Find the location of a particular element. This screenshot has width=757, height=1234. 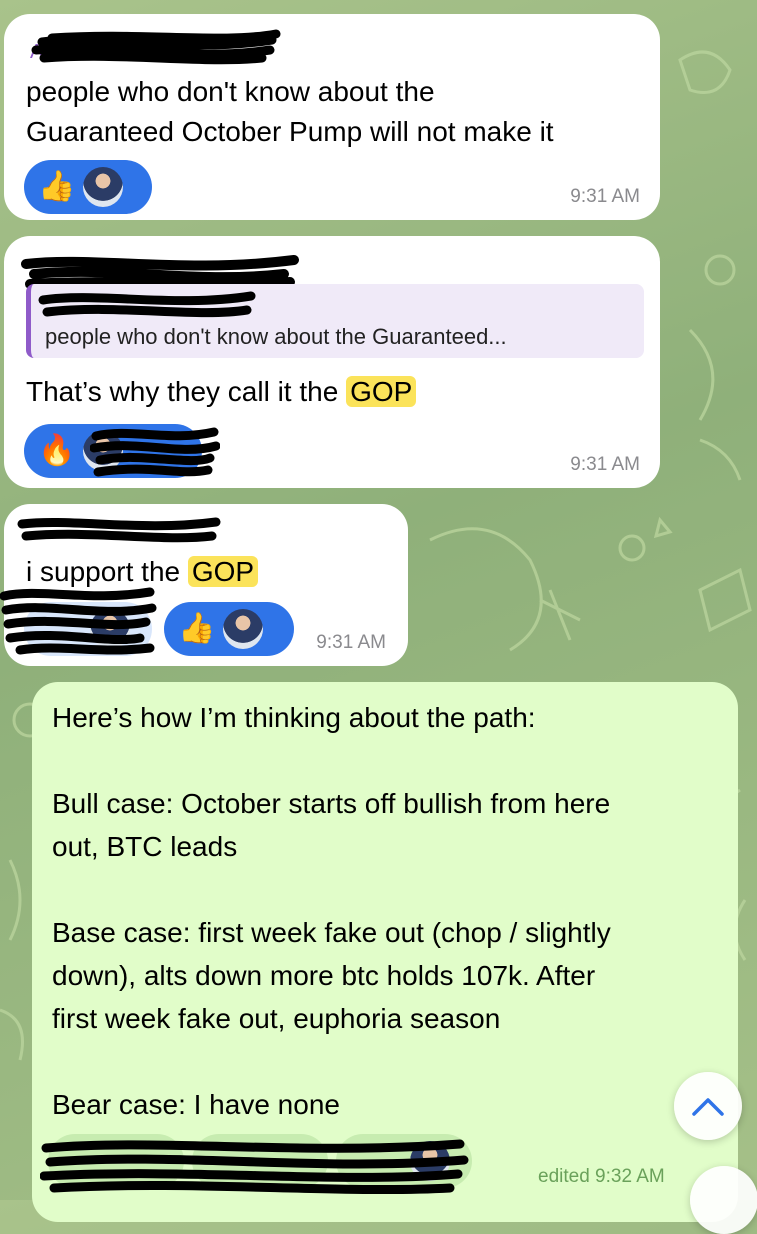

message-bubble-3: i support the GOP 👍 9:31 AM is located at coordinates (206, 585).